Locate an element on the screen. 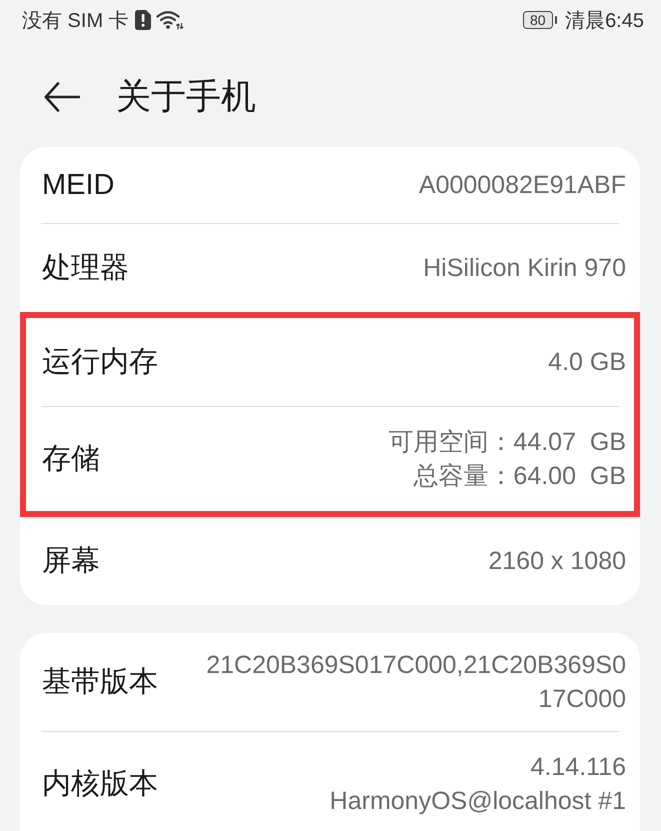 The image size is (661, 831). setting-value: 可用空间：44.07 GB is located at coordinates (507, 442).